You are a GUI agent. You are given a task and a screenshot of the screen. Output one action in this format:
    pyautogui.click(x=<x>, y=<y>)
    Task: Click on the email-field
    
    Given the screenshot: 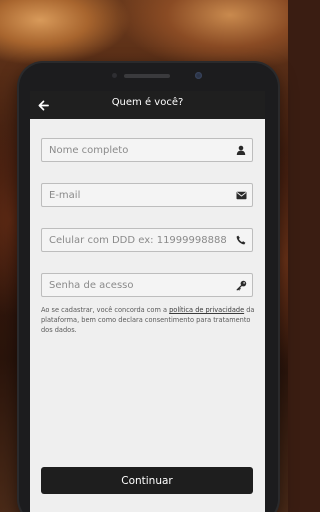 What is the action you would take?
    pyautogui.click(x=147, y=195)
    